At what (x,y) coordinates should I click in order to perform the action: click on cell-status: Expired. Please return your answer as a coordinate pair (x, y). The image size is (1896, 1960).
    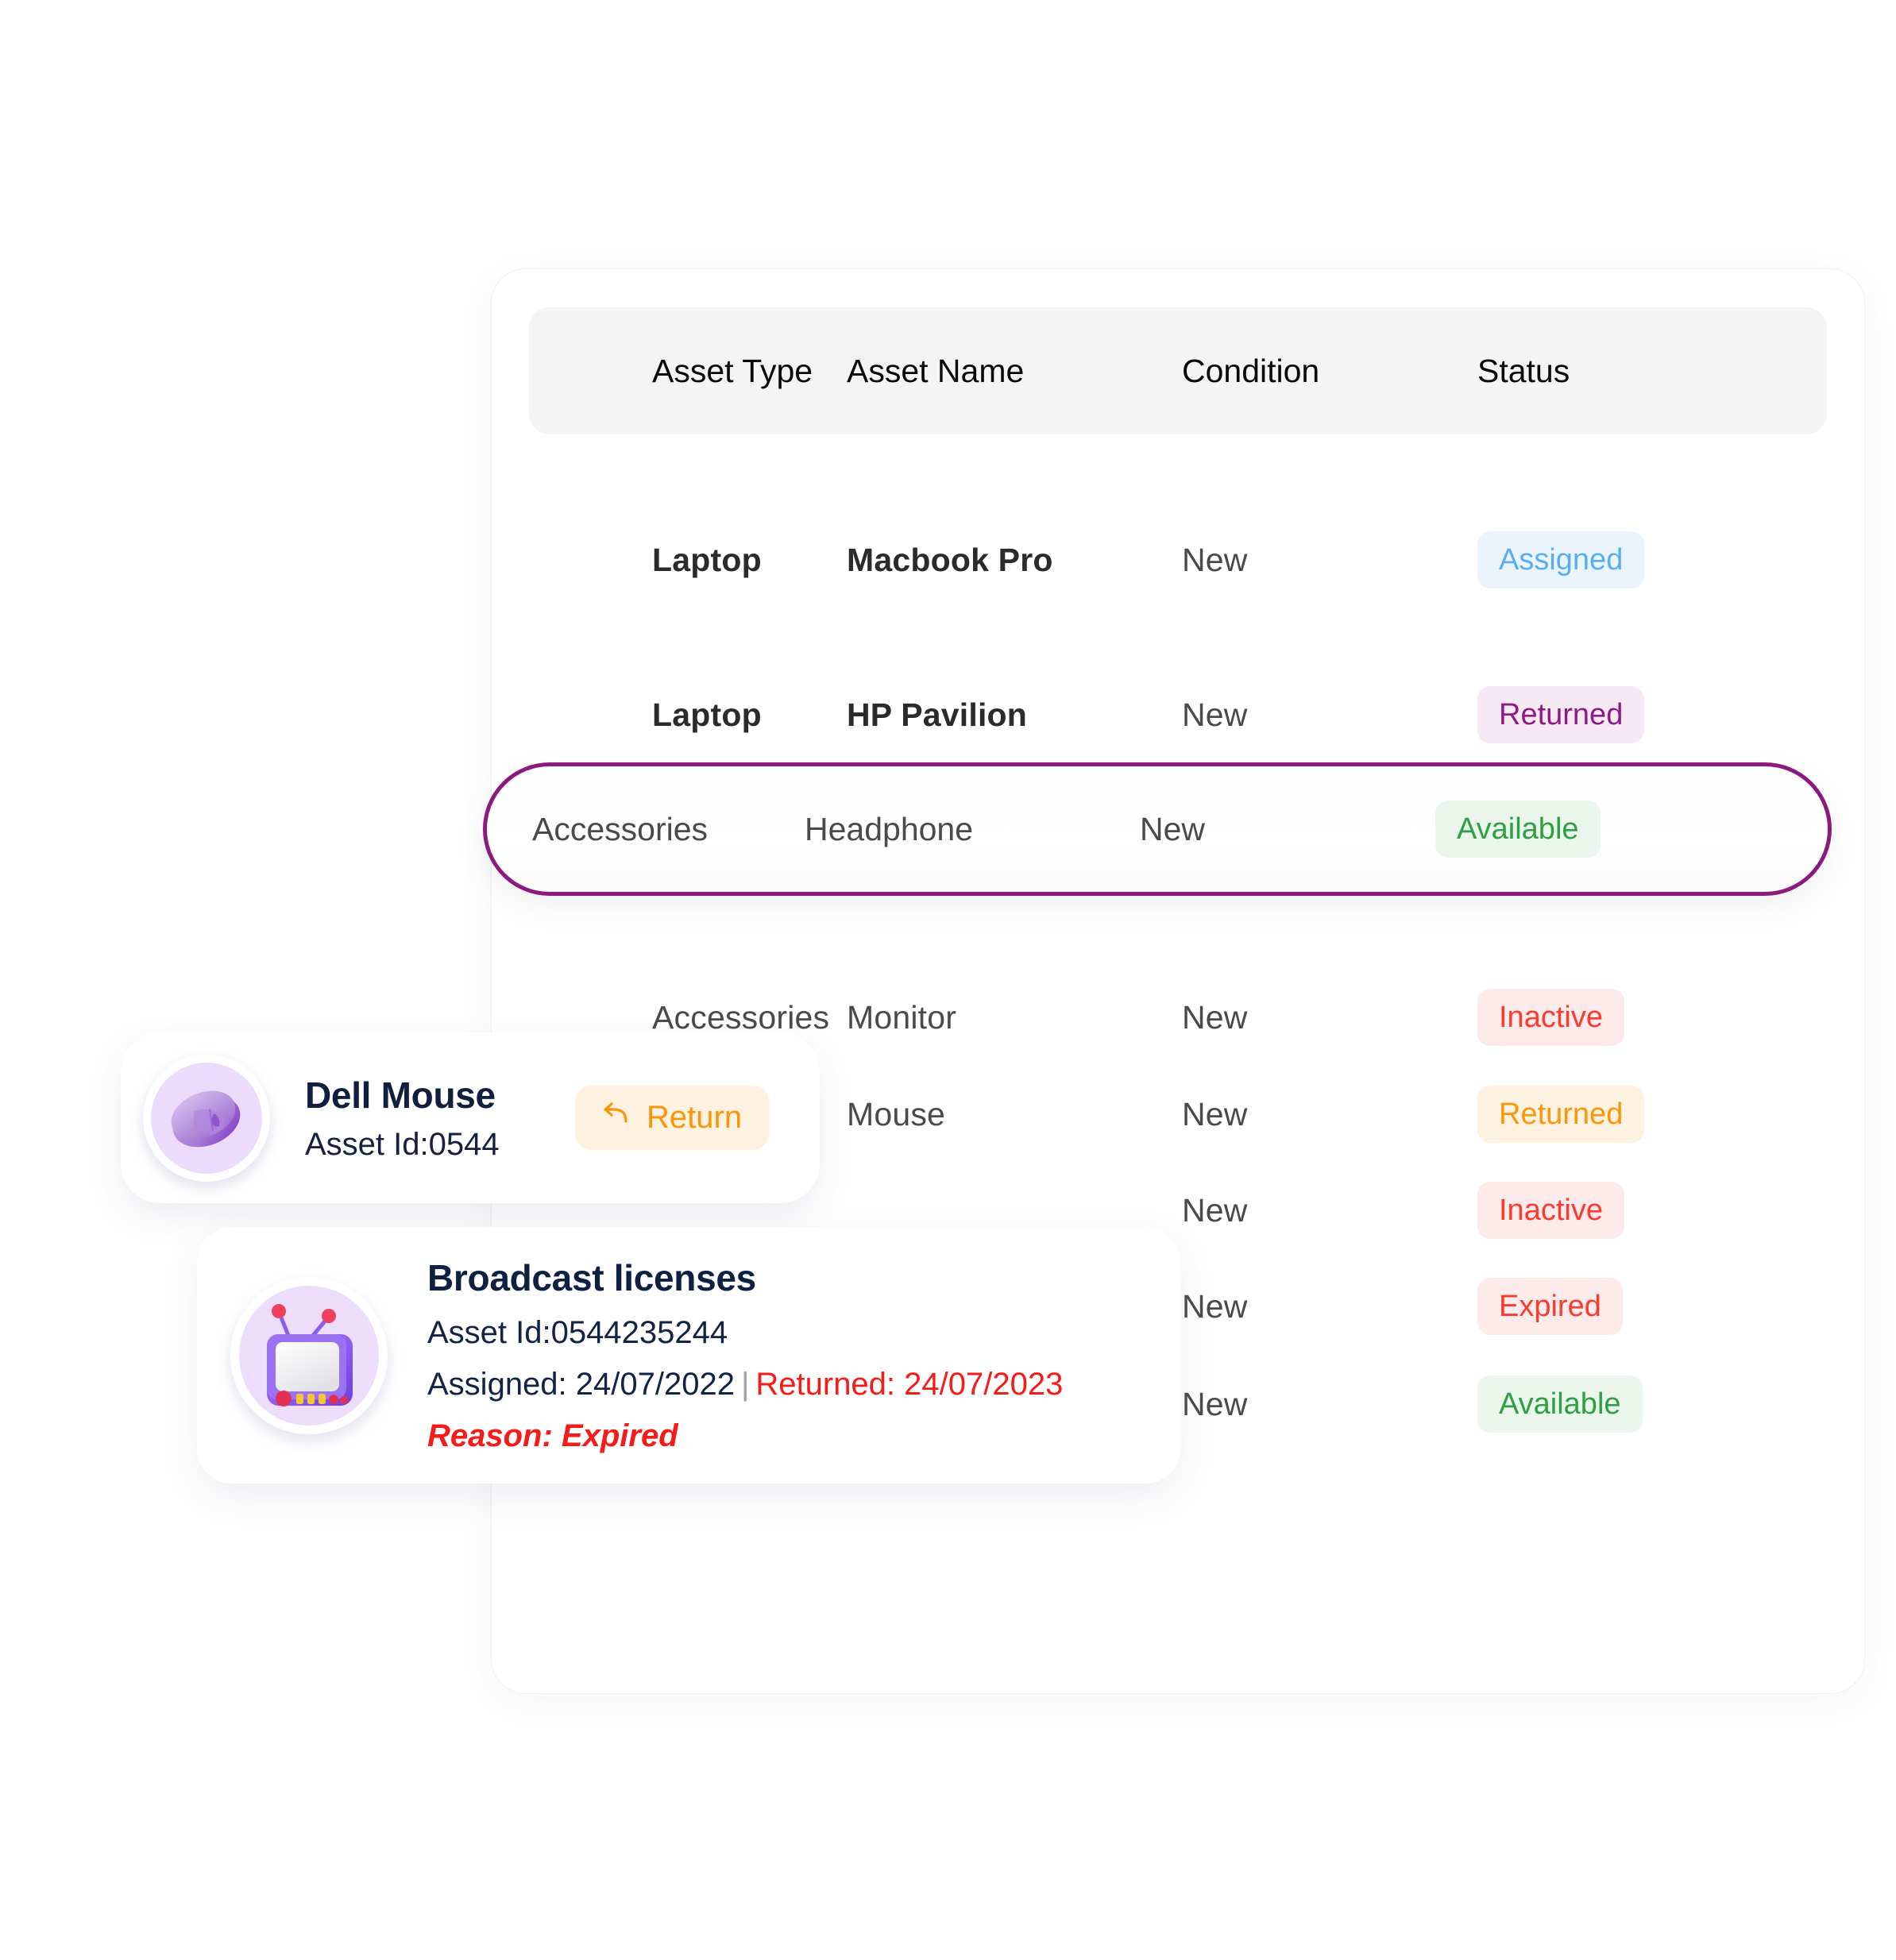
    Looking at the image, I should click on (1596, 1306).